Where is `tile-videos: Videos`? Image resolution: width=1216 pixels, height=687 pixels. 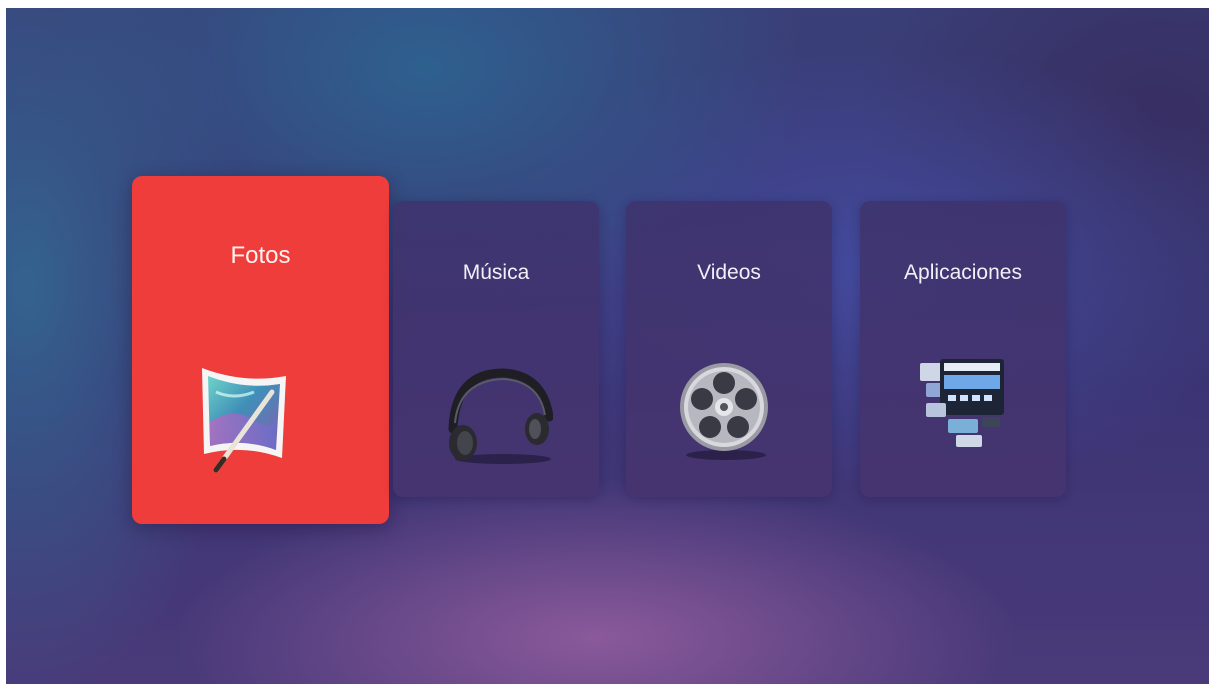 tile-videos: Videos is located at coordinates (729, 349).